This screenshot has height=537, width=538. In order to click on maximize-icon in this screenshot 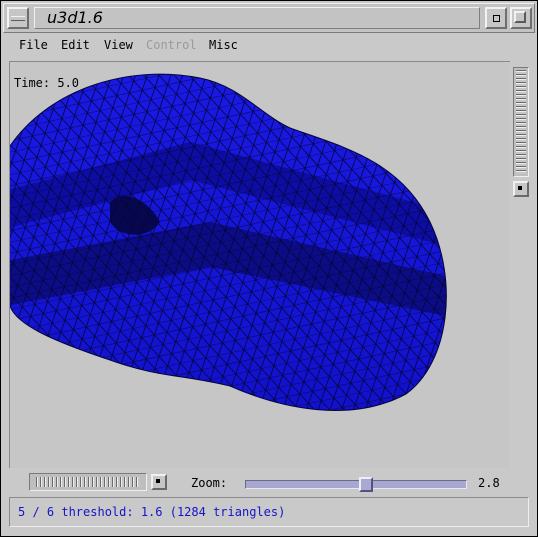, I will do `click(520, 17)`.